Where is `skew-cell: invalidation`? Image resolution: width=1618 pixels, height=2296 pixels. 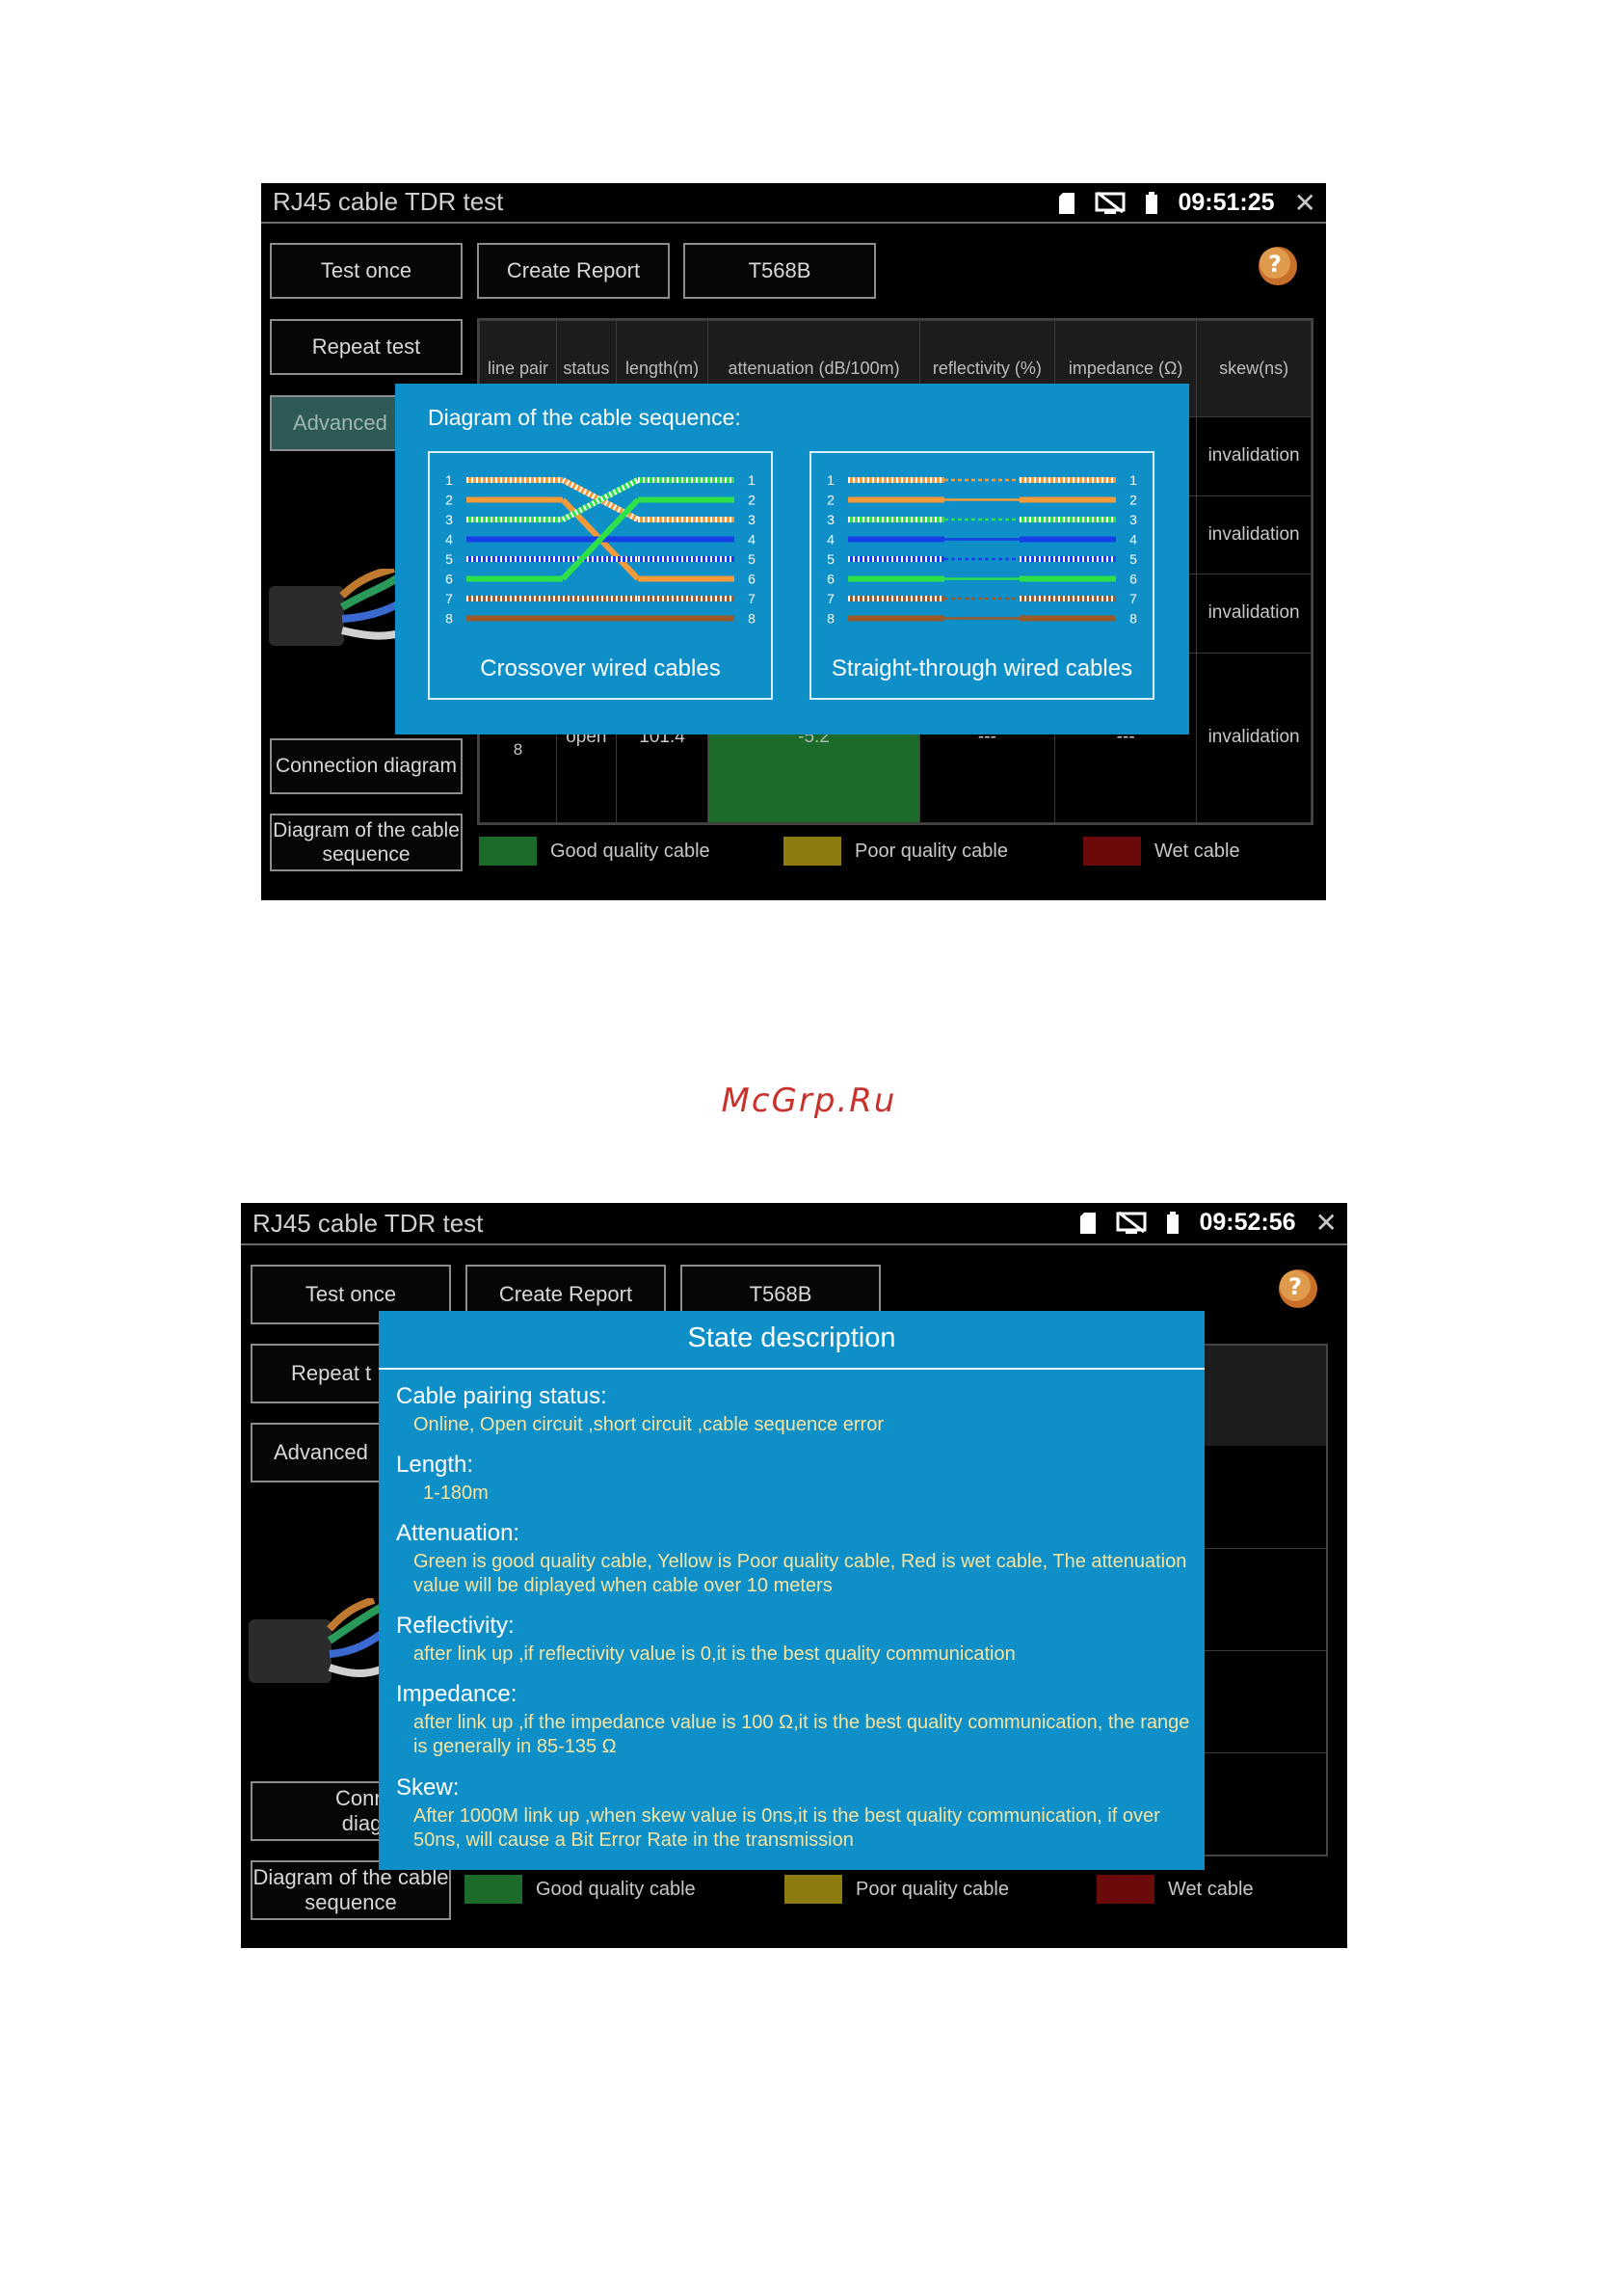
skew-cell: invalidation is located at coordinates (1254, 738).